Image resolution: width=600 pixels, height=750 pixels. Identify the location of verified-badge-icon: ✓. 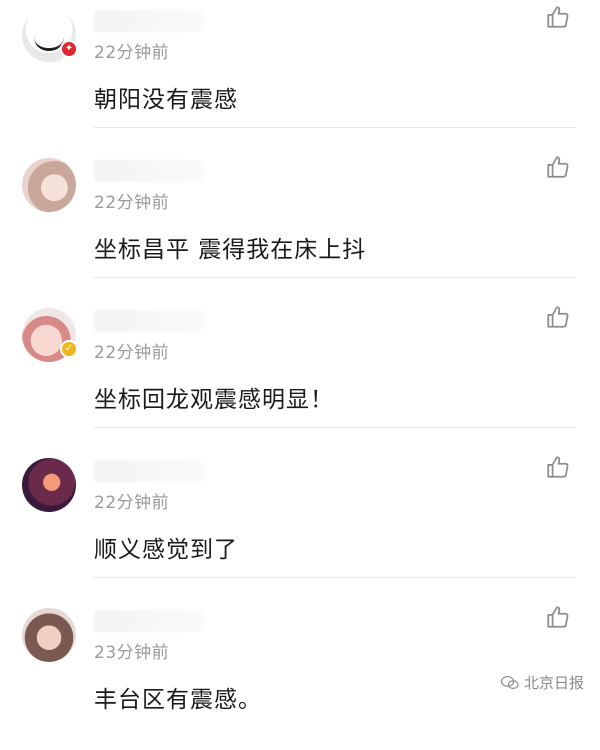
(69, 349).